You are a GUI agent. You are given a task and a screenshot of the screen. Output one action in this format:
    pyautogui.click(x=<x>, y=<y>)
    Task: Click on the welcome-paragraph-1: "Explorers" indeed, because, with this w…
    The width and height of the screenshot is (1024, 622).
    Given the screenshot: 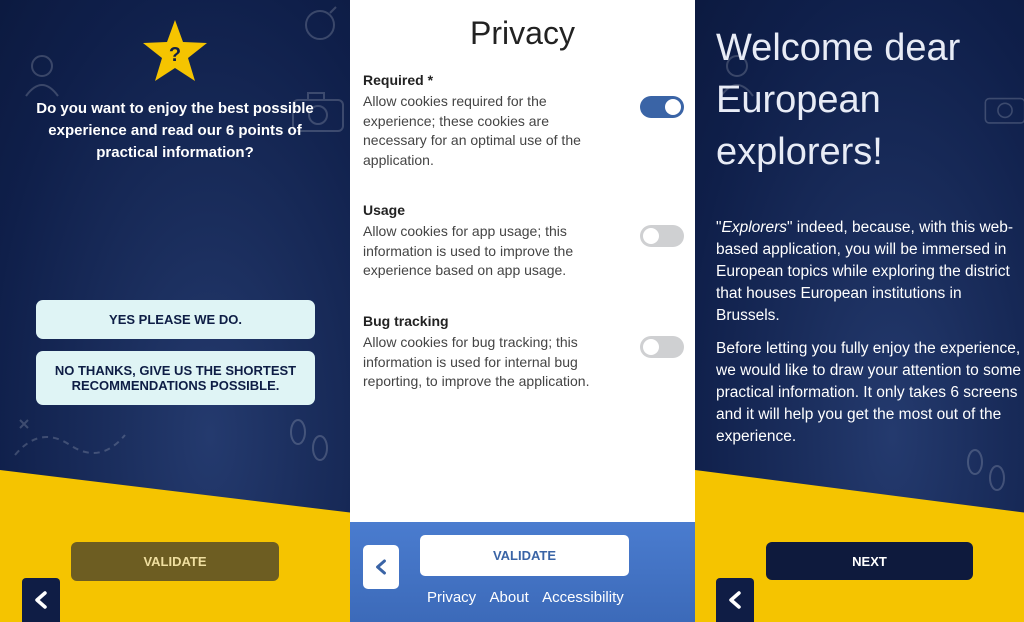 What is the action you would take?
    pyautogui.click(x=865, y=271)
    